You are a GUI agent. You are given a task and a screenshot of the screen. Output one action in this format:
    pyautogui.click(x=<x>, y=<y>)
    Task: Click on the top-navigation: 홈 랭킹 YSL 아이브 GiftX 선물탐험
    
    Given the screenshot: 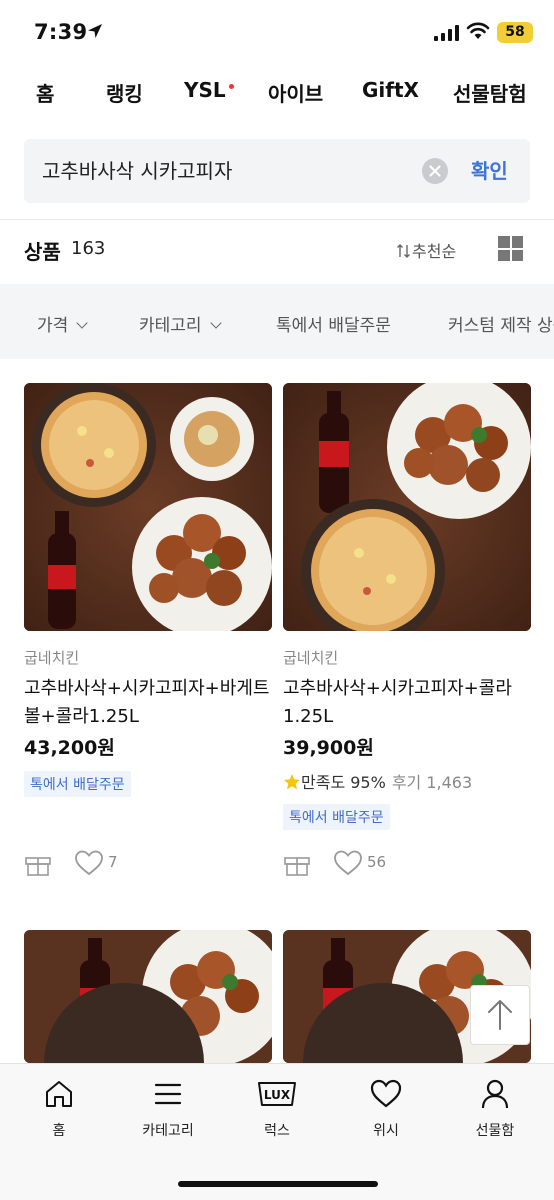 What is the action you would take?
    pyautogui.click(x=277, y=98)
    